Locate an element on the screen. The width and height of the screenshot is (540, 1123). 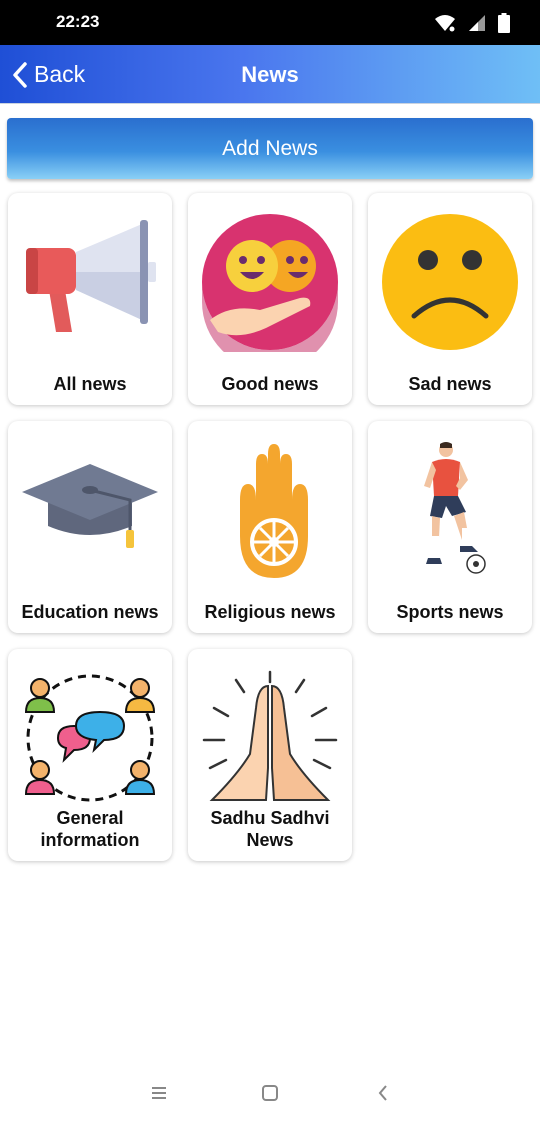
menu-icon is located at coordinates (159, 1093).